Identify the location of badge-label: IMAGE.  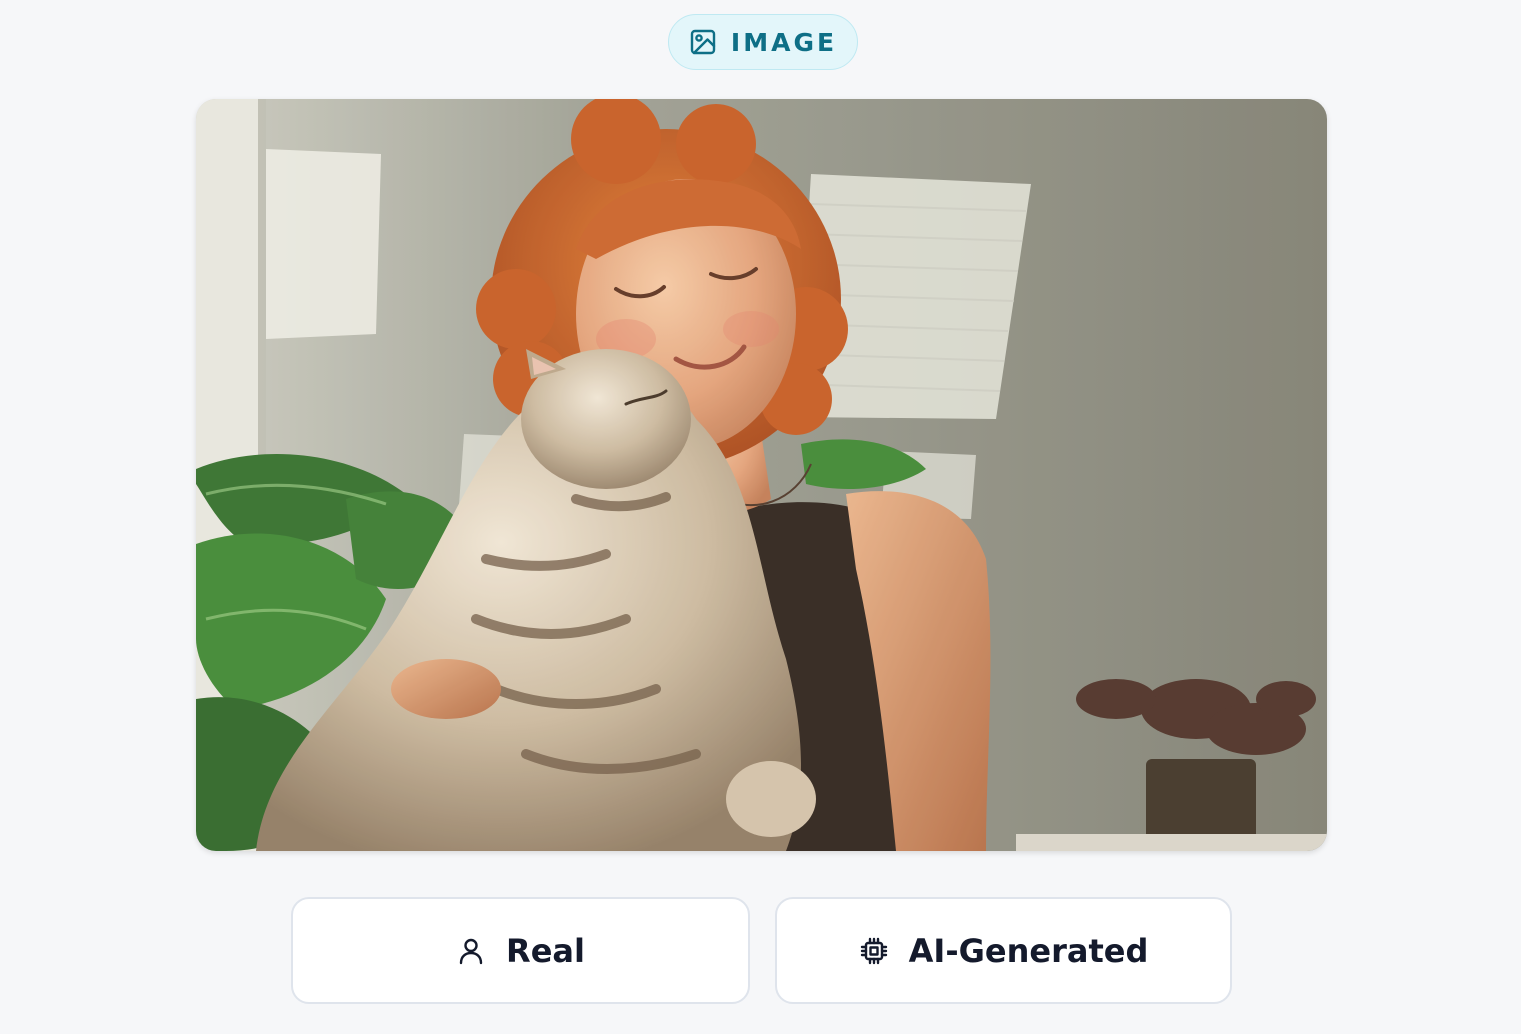
(784, 42).